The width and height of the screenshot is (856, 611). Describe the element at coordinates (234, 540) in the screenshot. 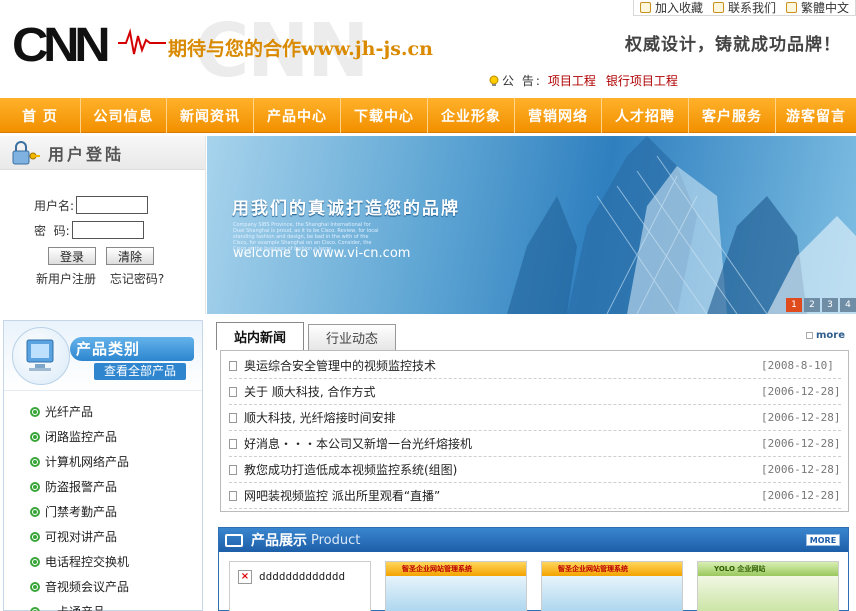

I see `book-icon` at that location.